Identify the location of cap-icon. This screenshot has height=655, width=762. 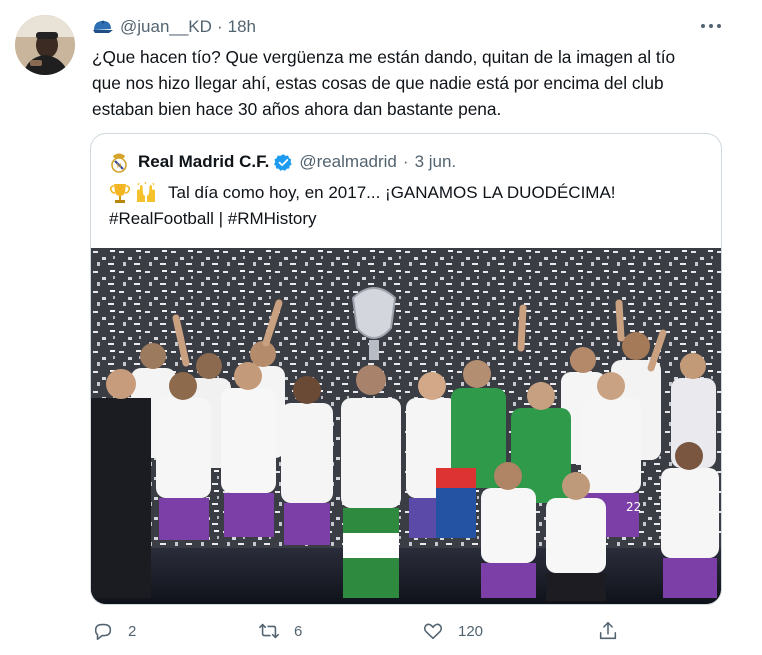
(103, 26).